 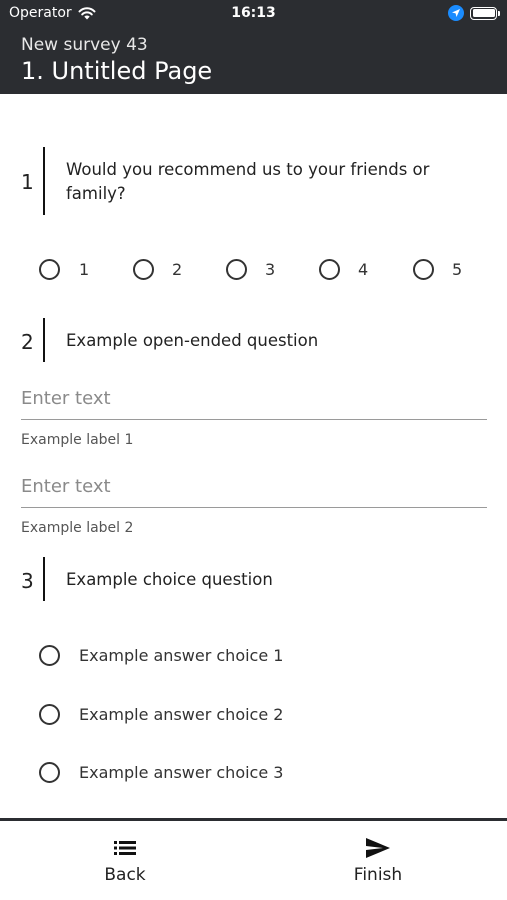 What do you see at coordinates (378, 863) in the screenshot?
I see `finish-button: Finish` at bounding box center [378, 863].